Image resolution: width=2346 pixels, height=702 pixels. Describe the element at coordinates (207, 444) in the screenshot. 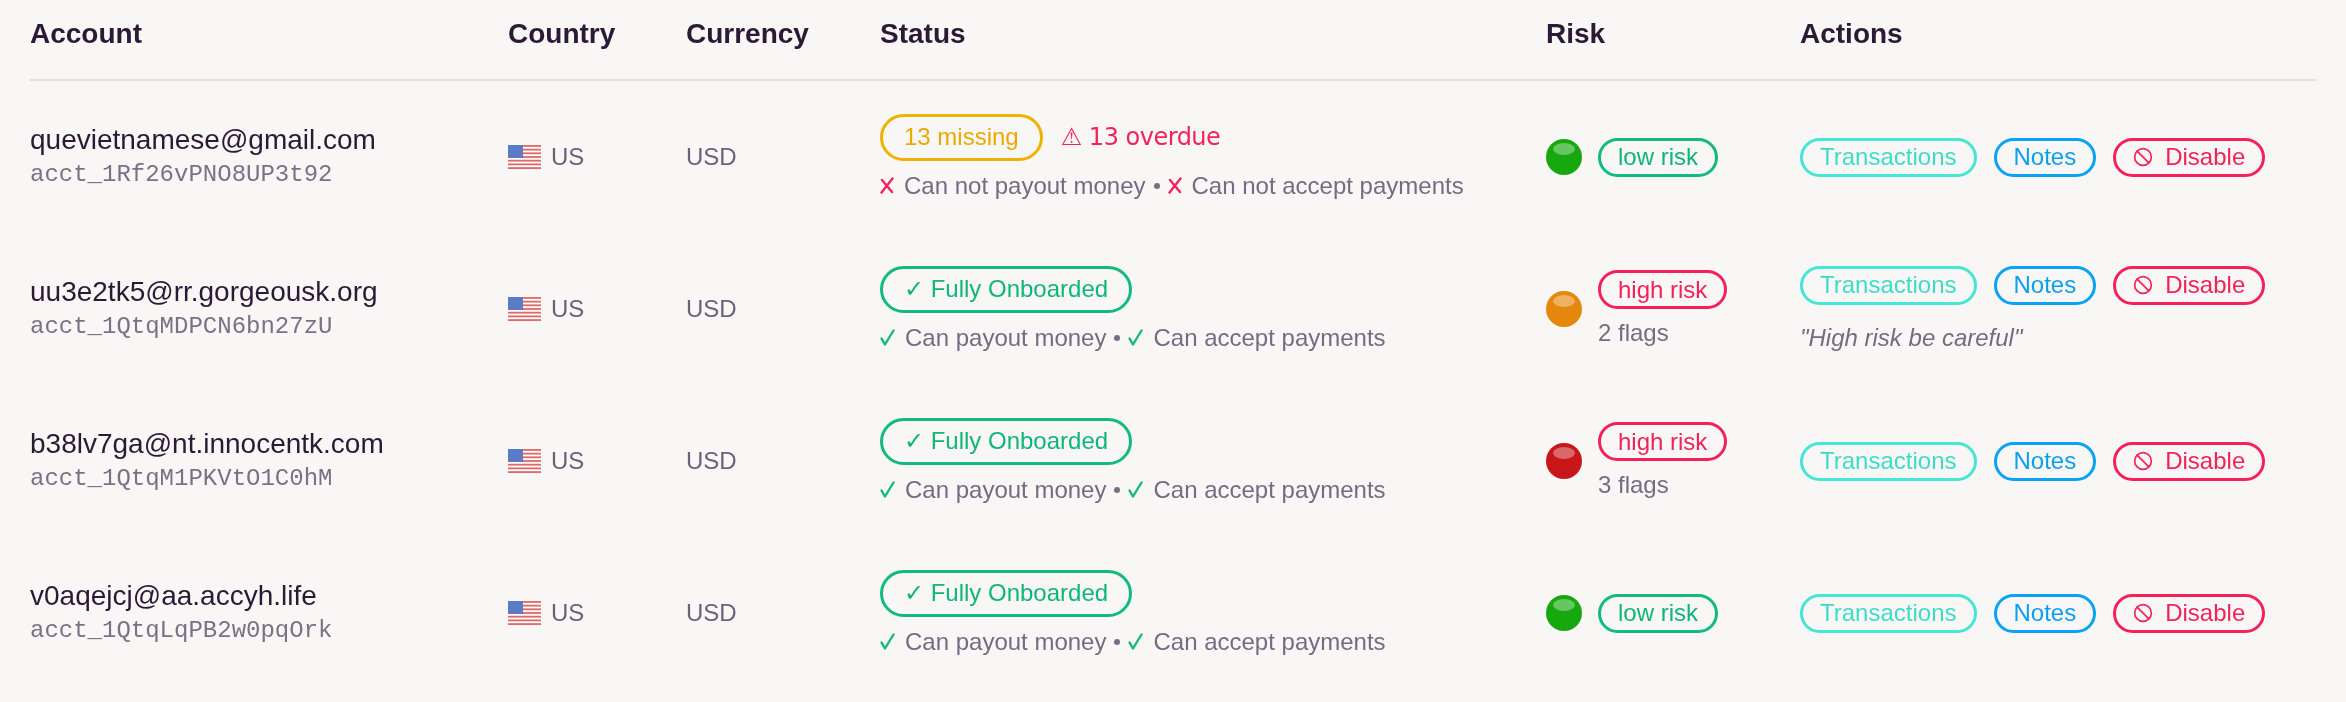

I see `account-email: b38lv7ga@nt.innocentk.com` at that location.